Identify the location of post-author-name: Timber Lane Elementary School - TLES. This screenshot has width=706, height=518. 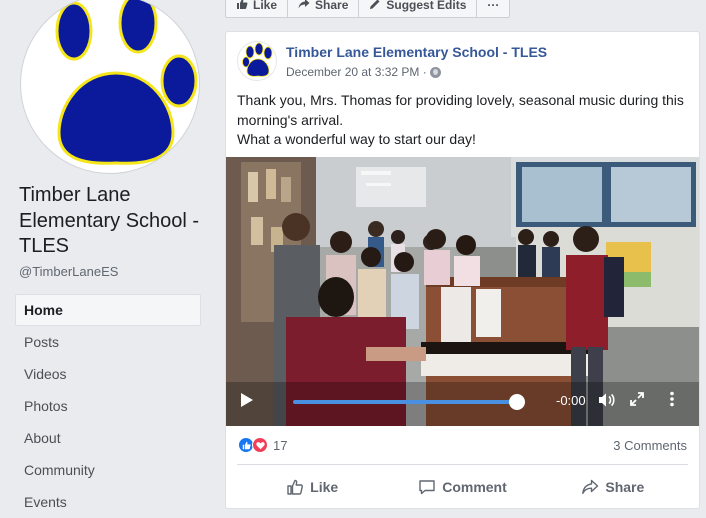
(416, 52).